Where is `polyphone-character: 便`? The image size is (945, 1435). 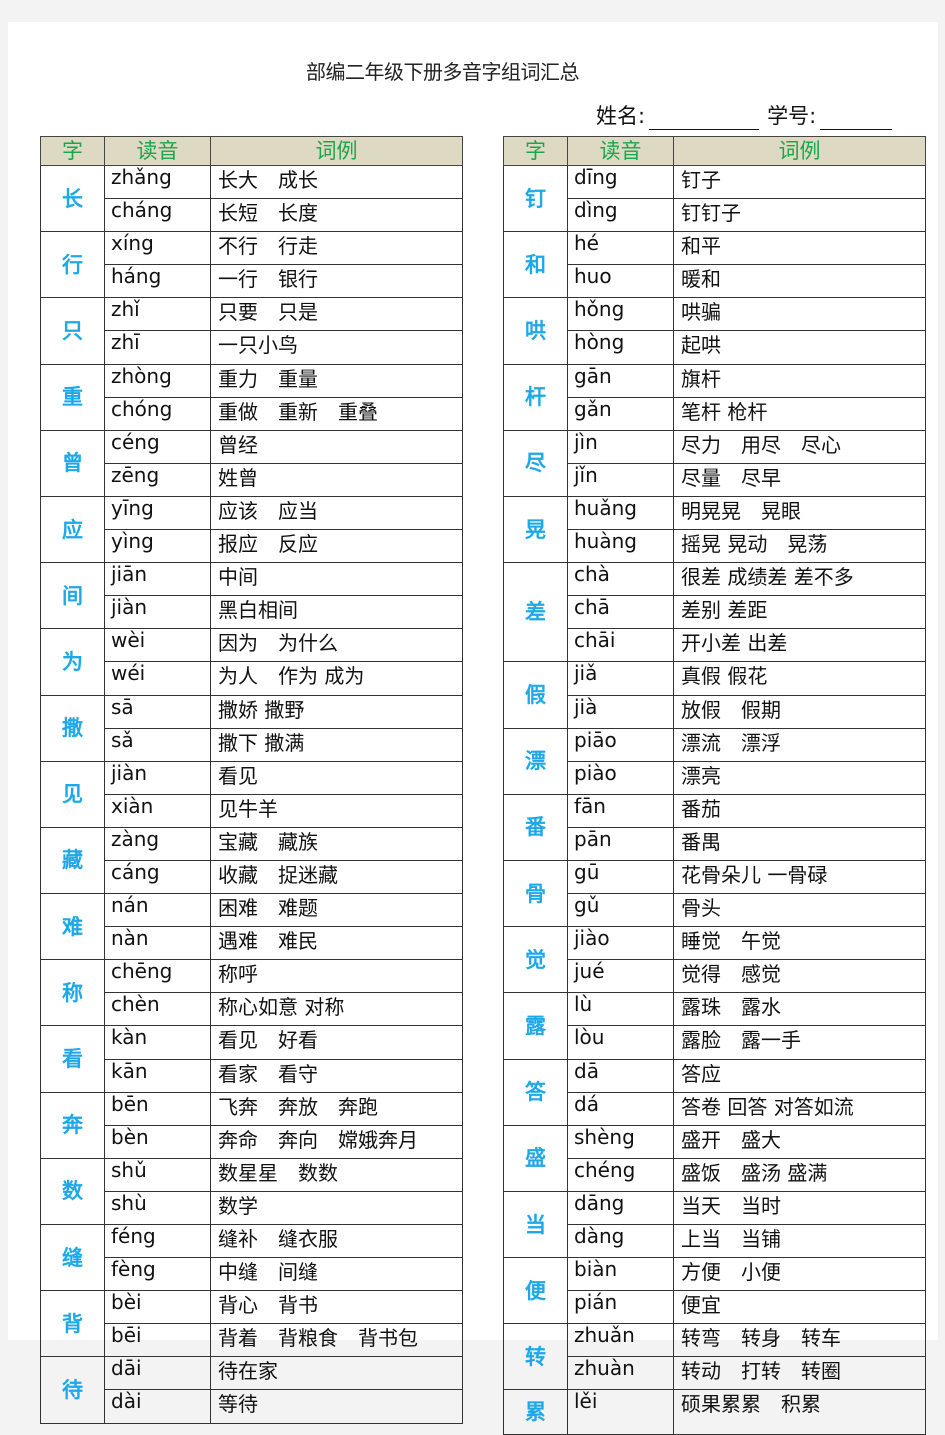
polyphone-character: 便 is located at coordinates (535, 1291).